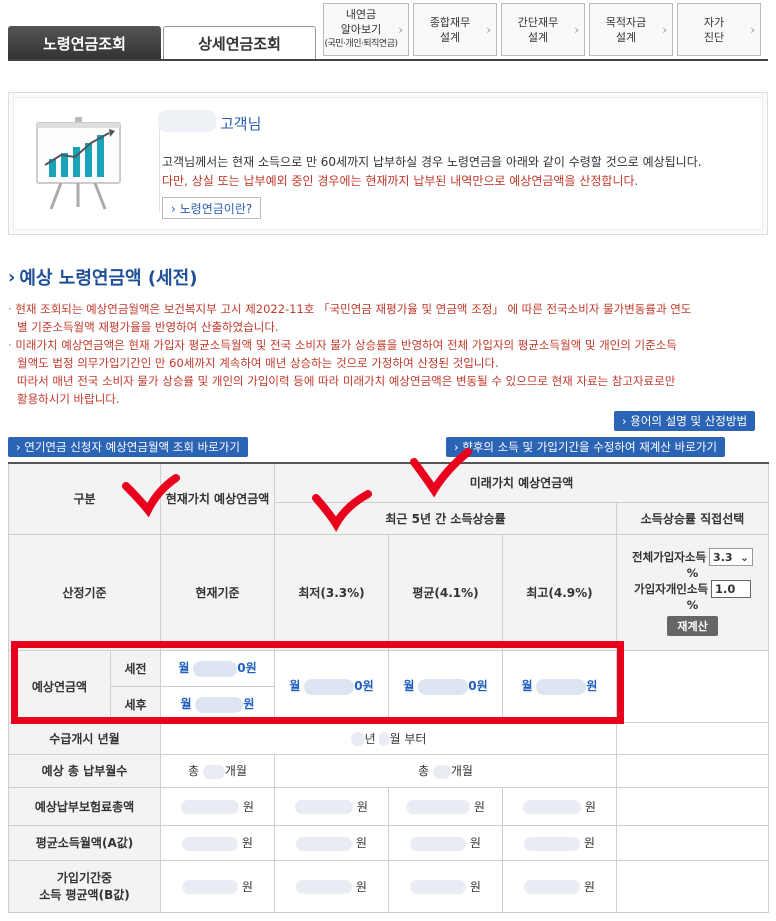 This screenshot has height=921, width=776. What do you see at coordinates (187, 121) in the screenshot?
I see `customer-name-redacted` at bounding box center [187, 121].